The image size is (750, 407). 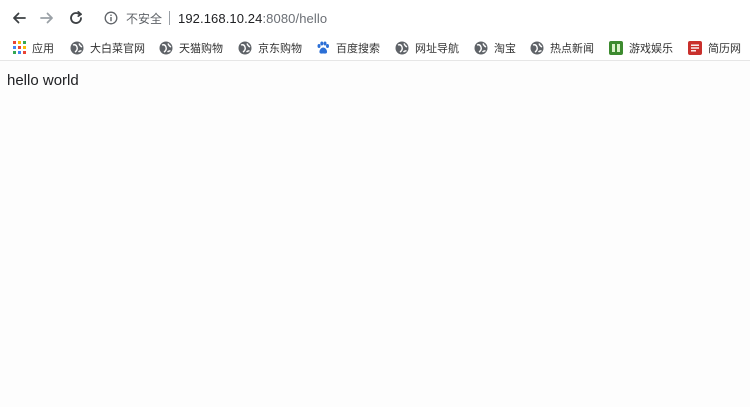 What do you see at coordinates (170, 18) in the screenshot?
I see `address-separator` at bounding box center [170, 18].